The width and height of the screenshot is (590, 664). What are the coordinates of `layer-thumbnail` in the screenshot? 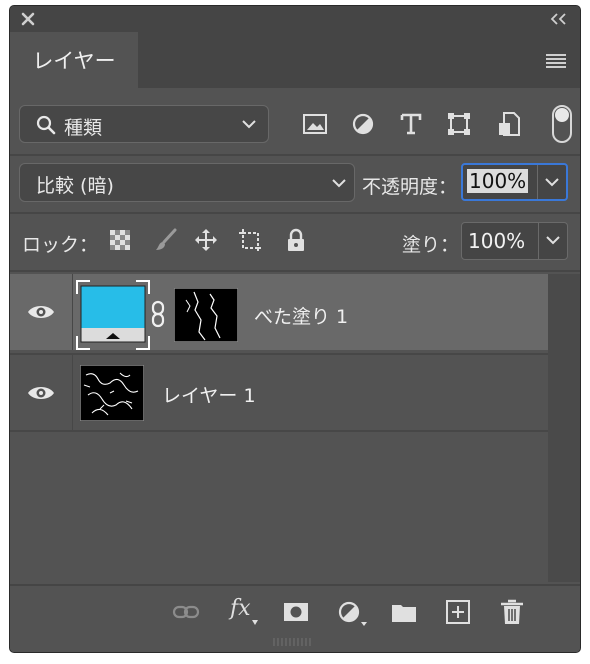 It's located at (112, 393).